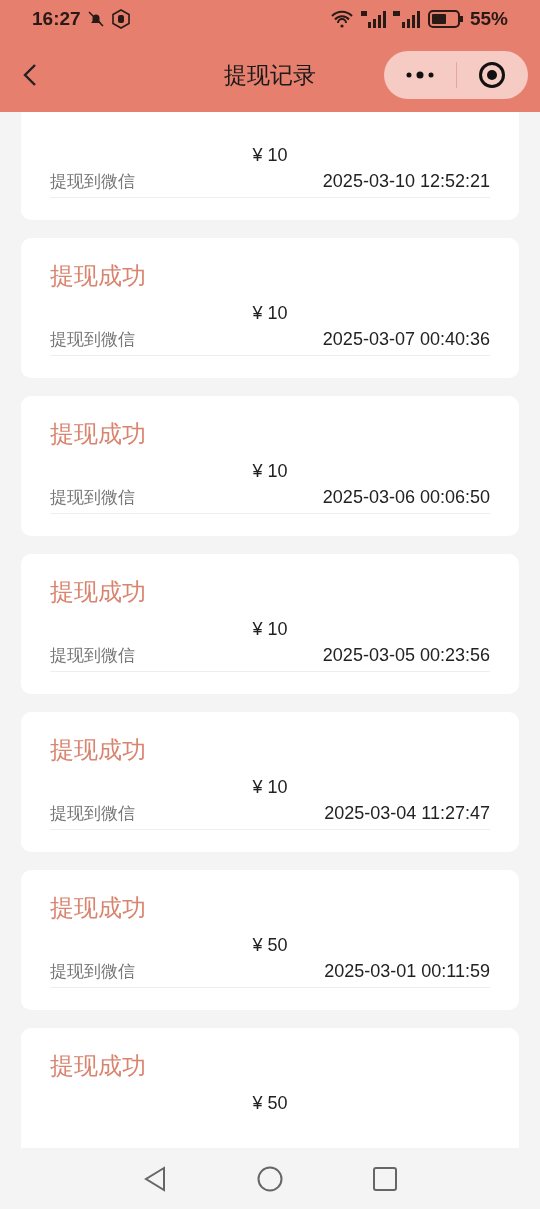  Describe the element at coordinates (30, 75) in the screenshot. I see `back-icon` at that location.